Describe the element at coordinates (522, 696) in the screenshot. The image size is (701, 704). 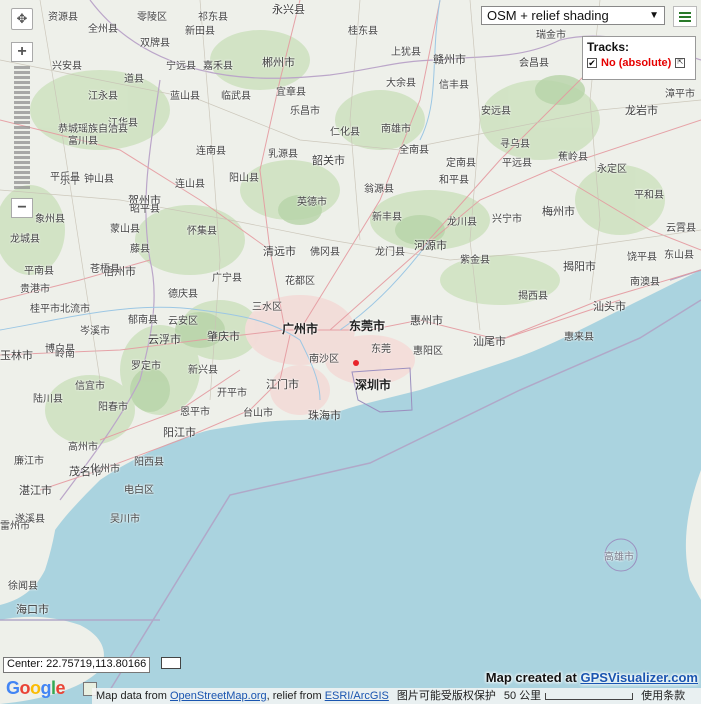
I see `scale-label: 50 公里` at that location.